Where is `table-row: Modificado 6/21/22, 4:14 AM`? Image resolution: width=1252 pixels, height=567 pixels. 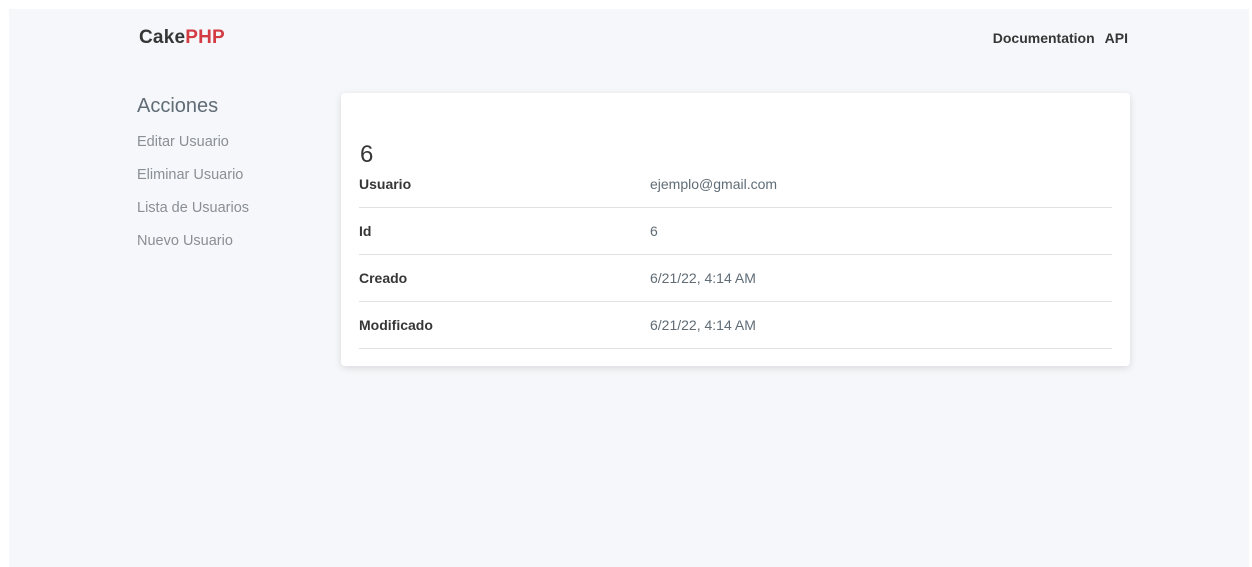
table-row: Modificado 6/21/22, 4:14 AM is located at coordinates (735, 325).